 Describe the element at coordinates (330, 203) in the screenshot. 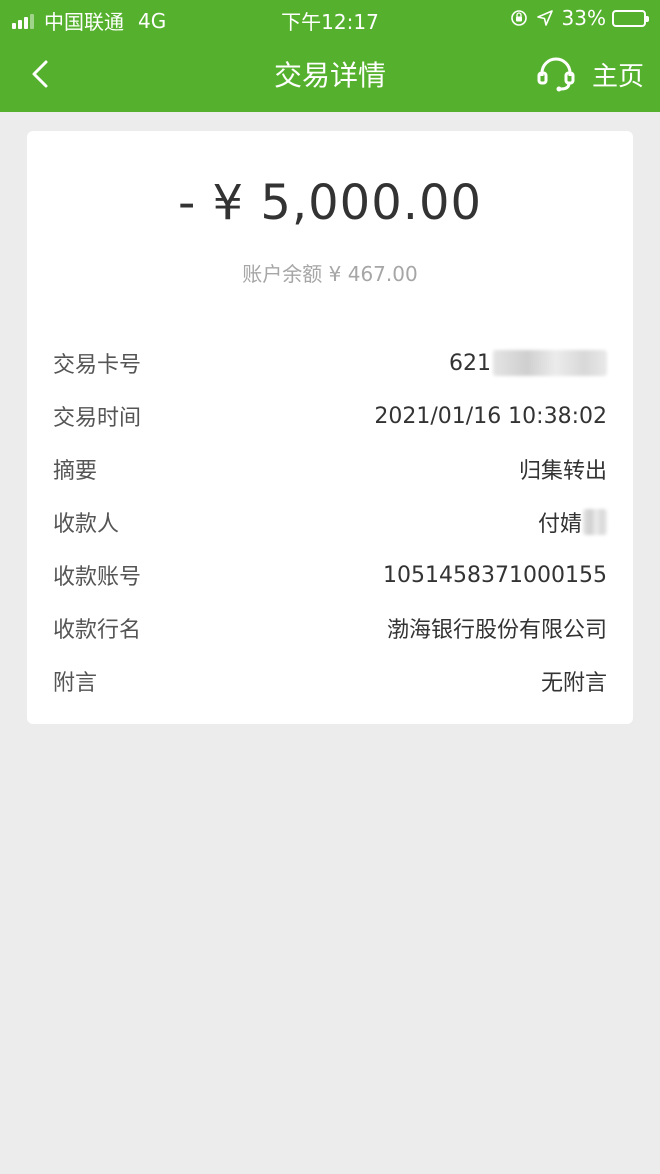

I see `transaction-amount: - ¥ 5,000.00` at that location.